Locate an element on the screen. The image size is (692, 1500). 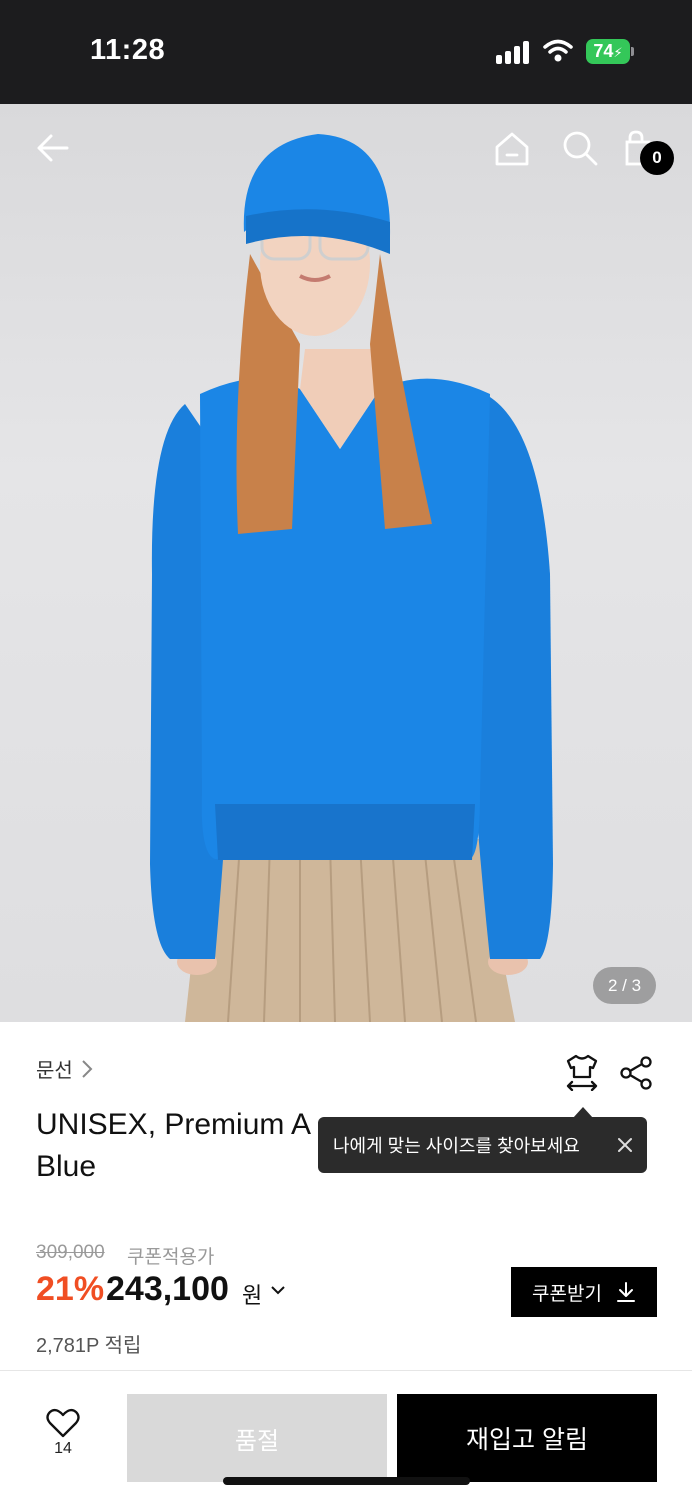
search-icon is located at coordinates (580, 148).